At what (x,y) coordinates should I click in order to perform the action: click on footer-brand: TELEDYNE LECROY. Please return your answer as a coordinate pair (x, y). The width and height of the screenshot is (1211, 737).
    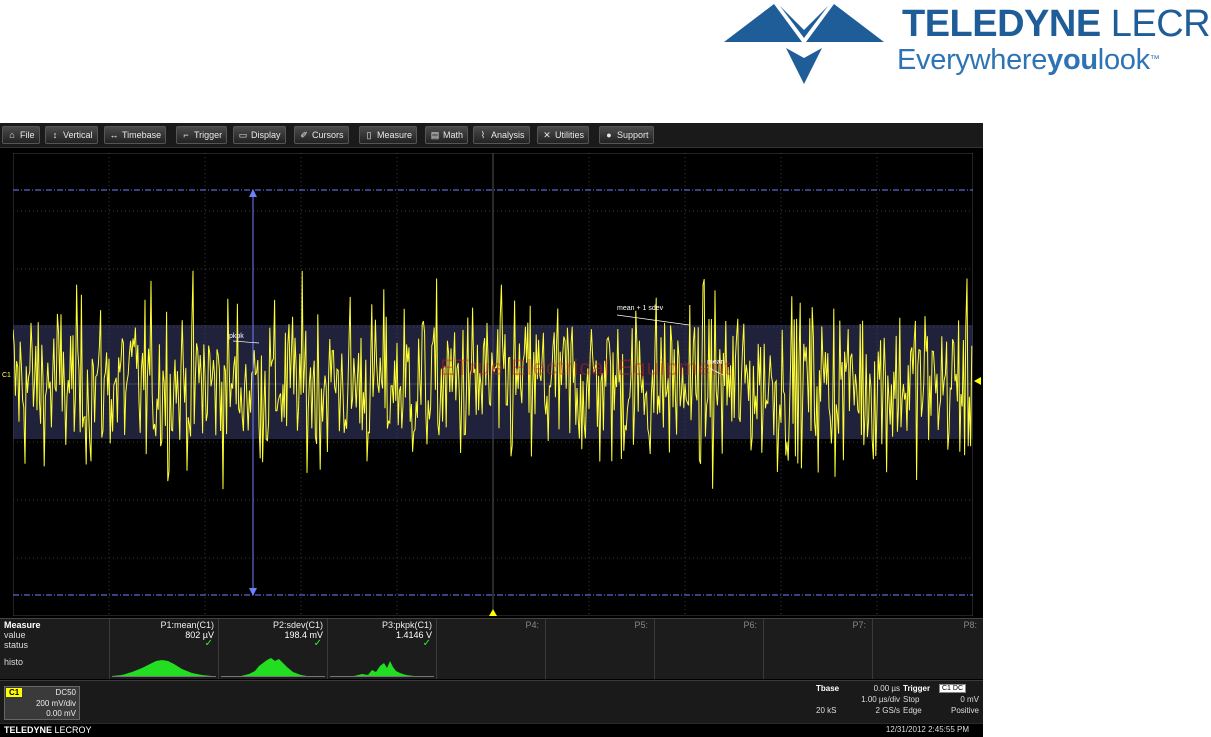
    Looking at the image, I should click on (48, 730).